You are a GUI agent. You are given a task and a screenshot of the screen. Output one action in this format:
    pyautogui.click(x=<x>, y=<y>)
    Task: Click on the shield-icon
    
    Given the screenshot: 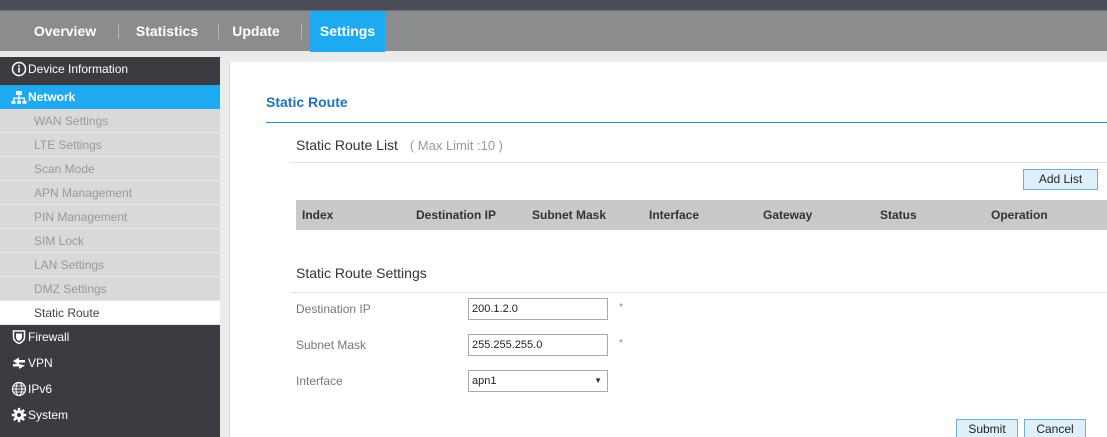 What is the action you would take?
    pyautogui.click(x=19, y=337)
    